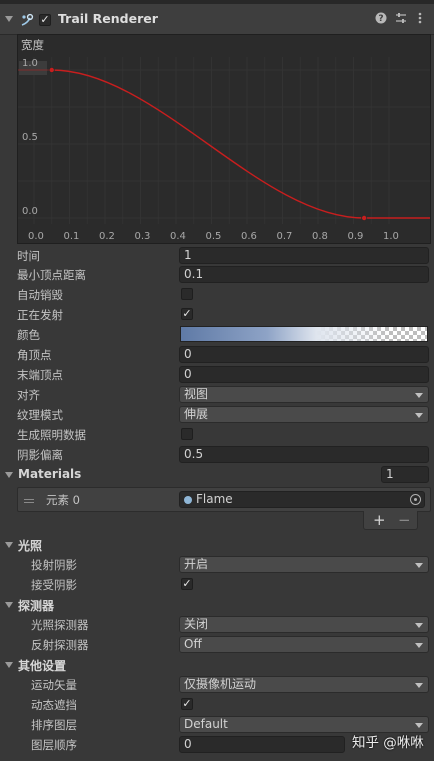 The width and height of the screenshot is (434, 761). What do you see at coordinates (54, 685) in the screenshot?
I see `motion-vectors-label: 运动矢量` at bounding box center [54, 685].